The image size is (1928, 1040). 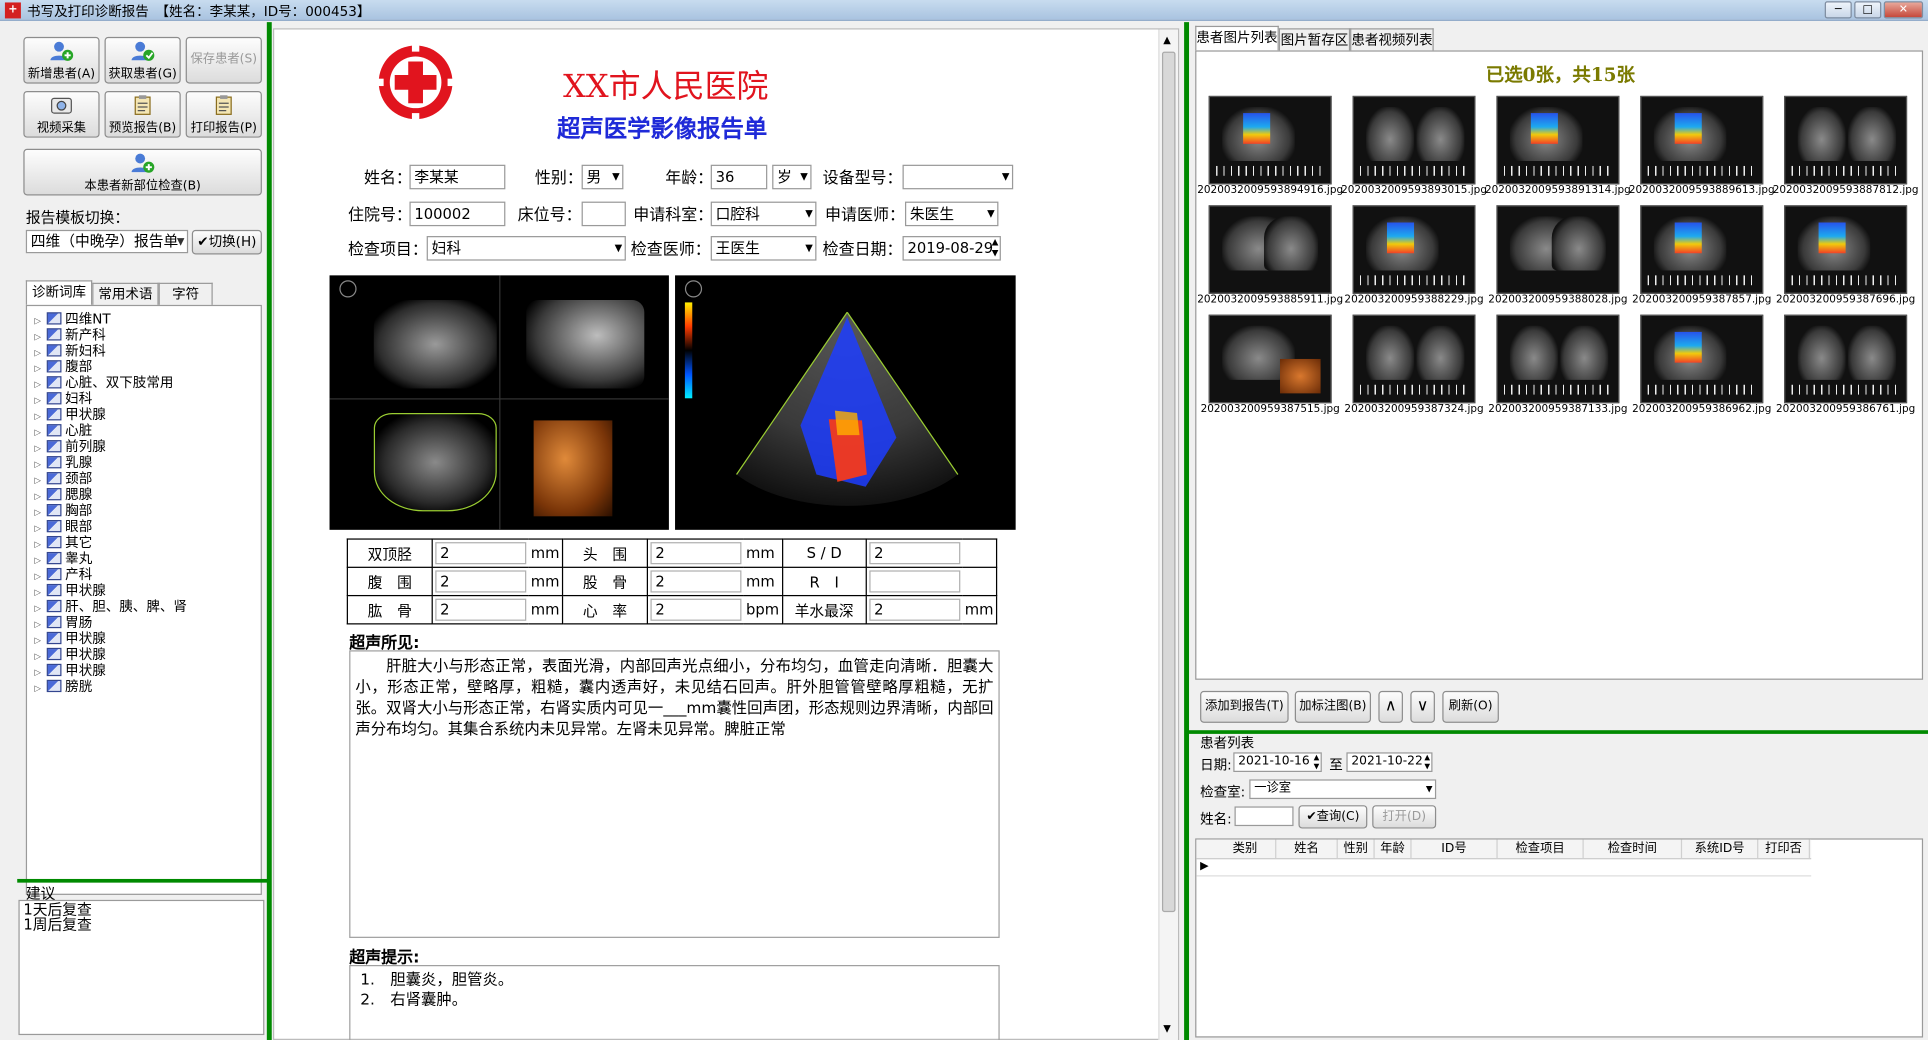 I want to click on ultrasound-image-doppler, so click(x=845, y=402).